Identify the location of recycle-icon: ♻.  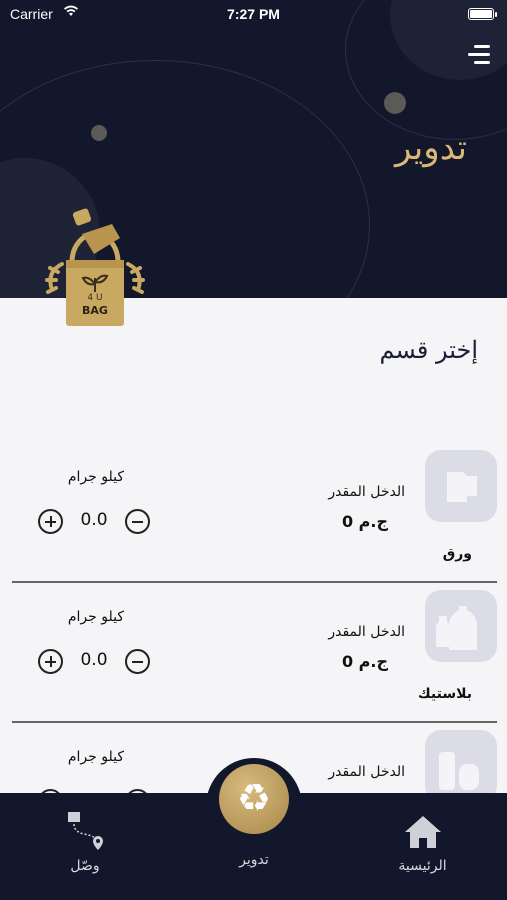
(254, 798).